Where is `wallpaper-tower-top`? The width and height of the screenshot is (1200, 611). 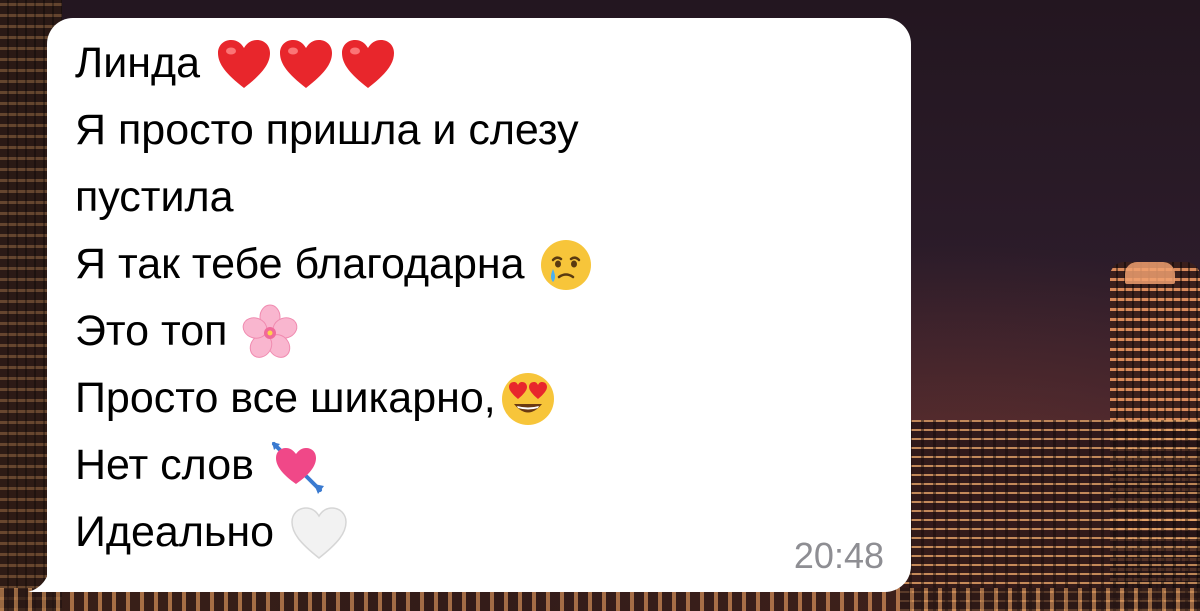
wallpaper-tower-top is located at coordinates (1150, 273).